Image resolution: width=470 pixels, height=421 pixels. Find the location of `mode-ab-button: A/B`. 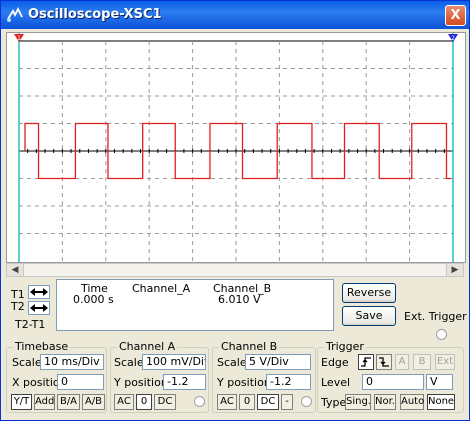

mode-ab-button: A/B is located at coordinates (93, 402).